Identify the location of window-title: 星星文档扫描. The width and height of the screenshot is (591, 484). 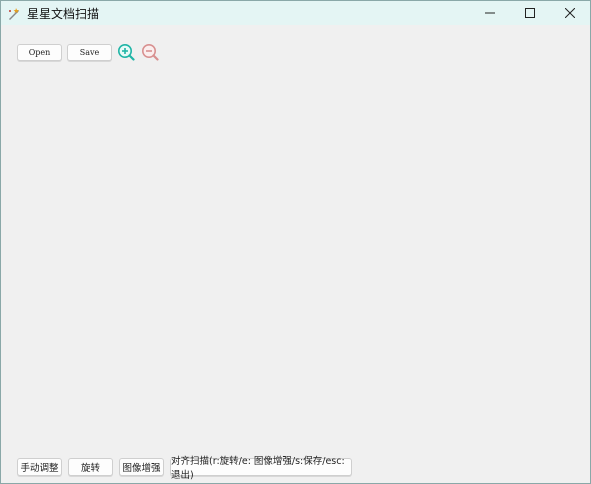
(63, 13).